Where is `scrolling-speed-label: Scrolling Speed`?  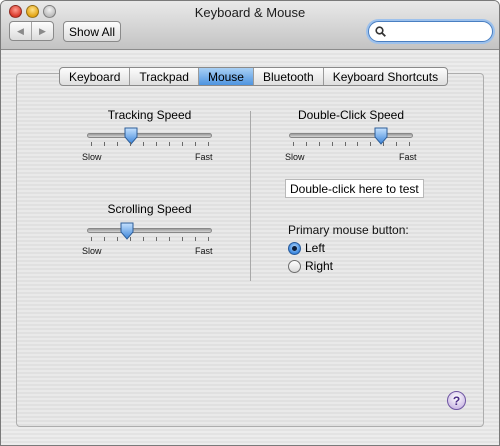 scrolling-speed-label: Scrolling Speed is located at coordinates (149, 209).